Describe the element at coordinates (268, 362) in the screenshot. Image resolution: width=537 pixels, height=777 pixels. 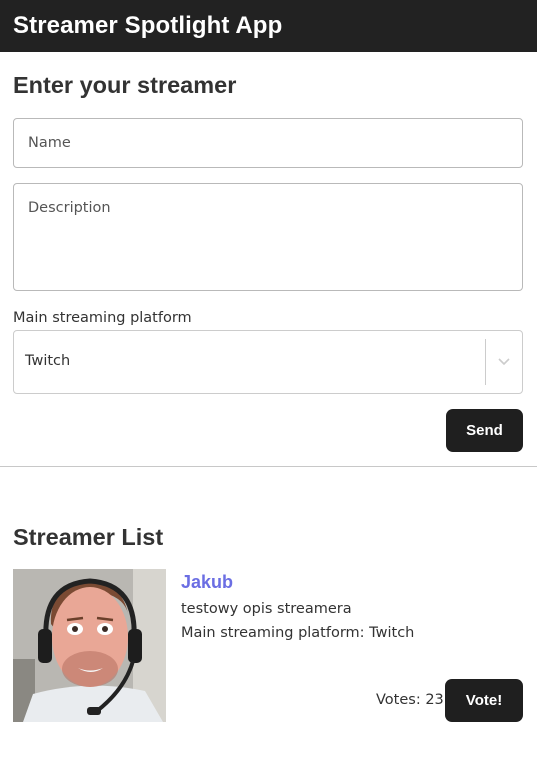
I see `platform-select: Twitch` at that location.